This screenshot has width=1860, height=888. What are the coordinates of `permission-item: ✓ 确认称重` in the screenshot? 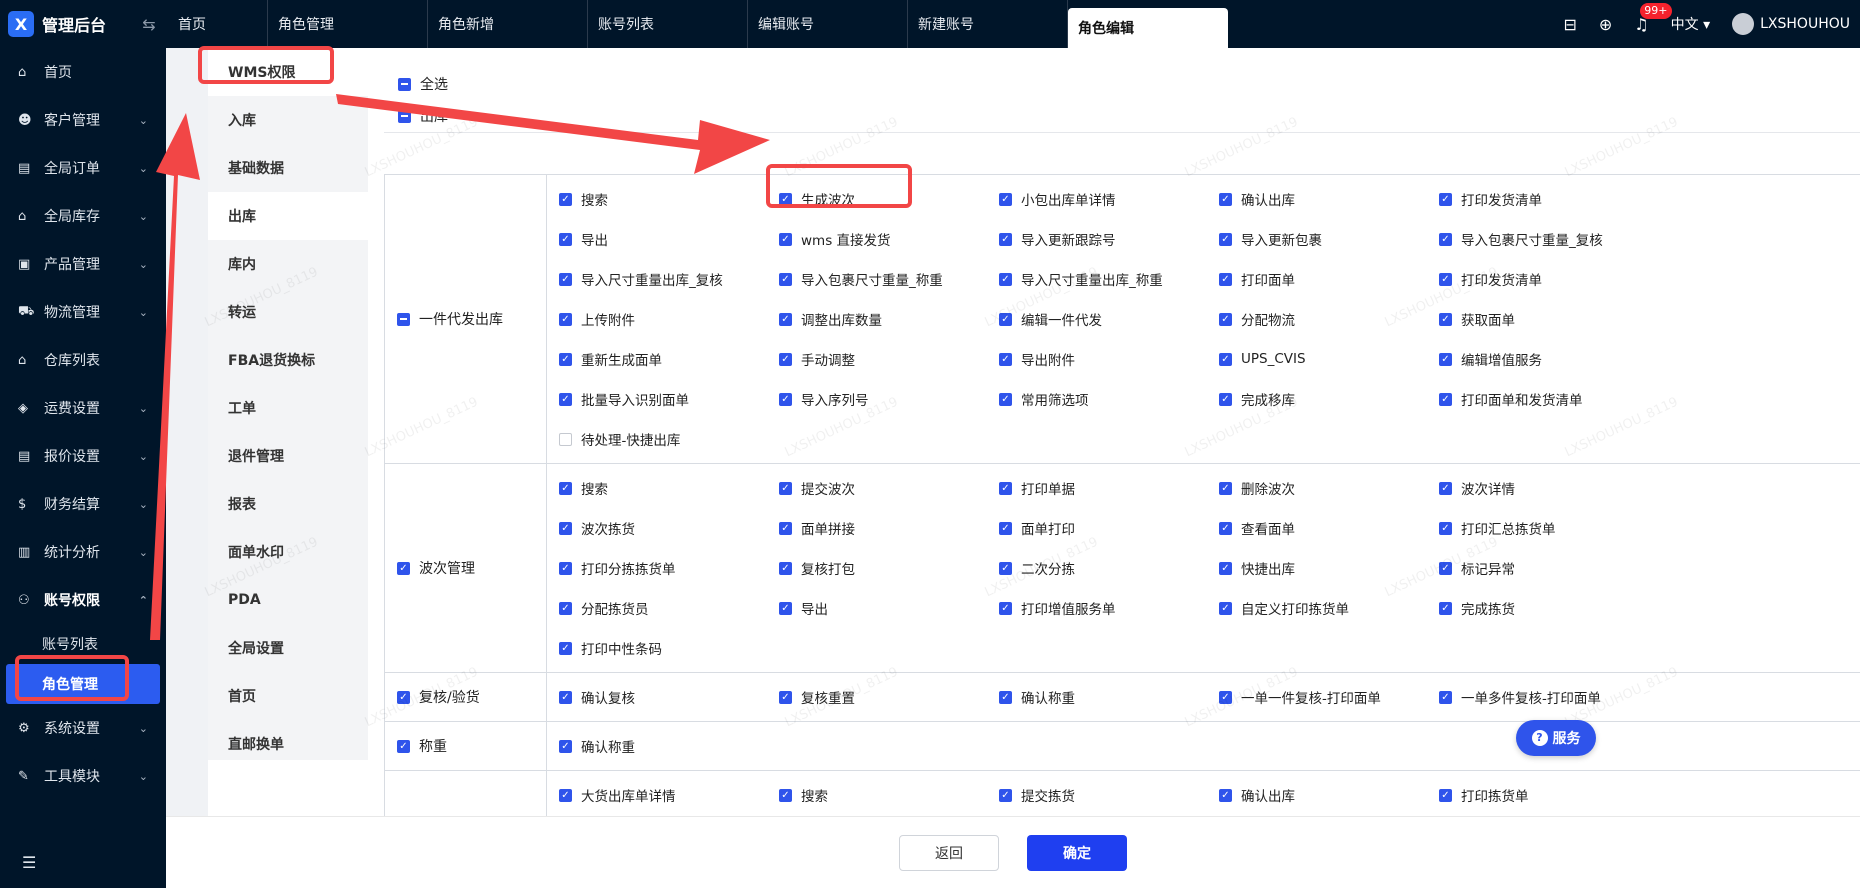 It's located at (669, 746).